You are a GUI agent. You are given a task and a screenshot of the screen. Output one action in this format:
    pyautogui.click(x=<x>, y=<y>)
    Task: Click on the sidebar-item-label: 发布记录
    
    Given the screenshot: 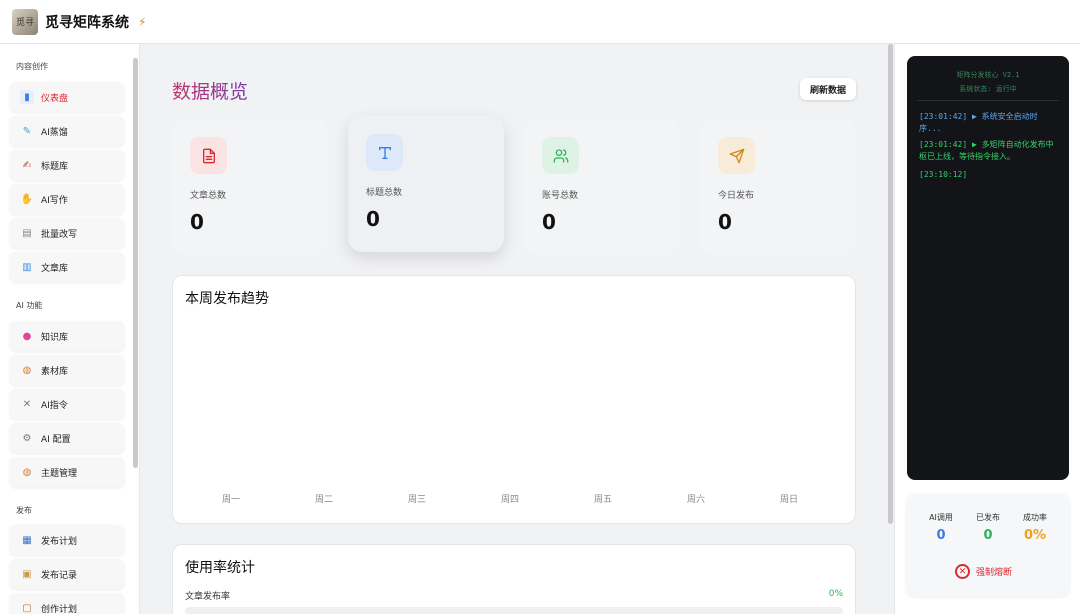 What is the action you would take?
    pyautogui.click(x=59, y=575)
    